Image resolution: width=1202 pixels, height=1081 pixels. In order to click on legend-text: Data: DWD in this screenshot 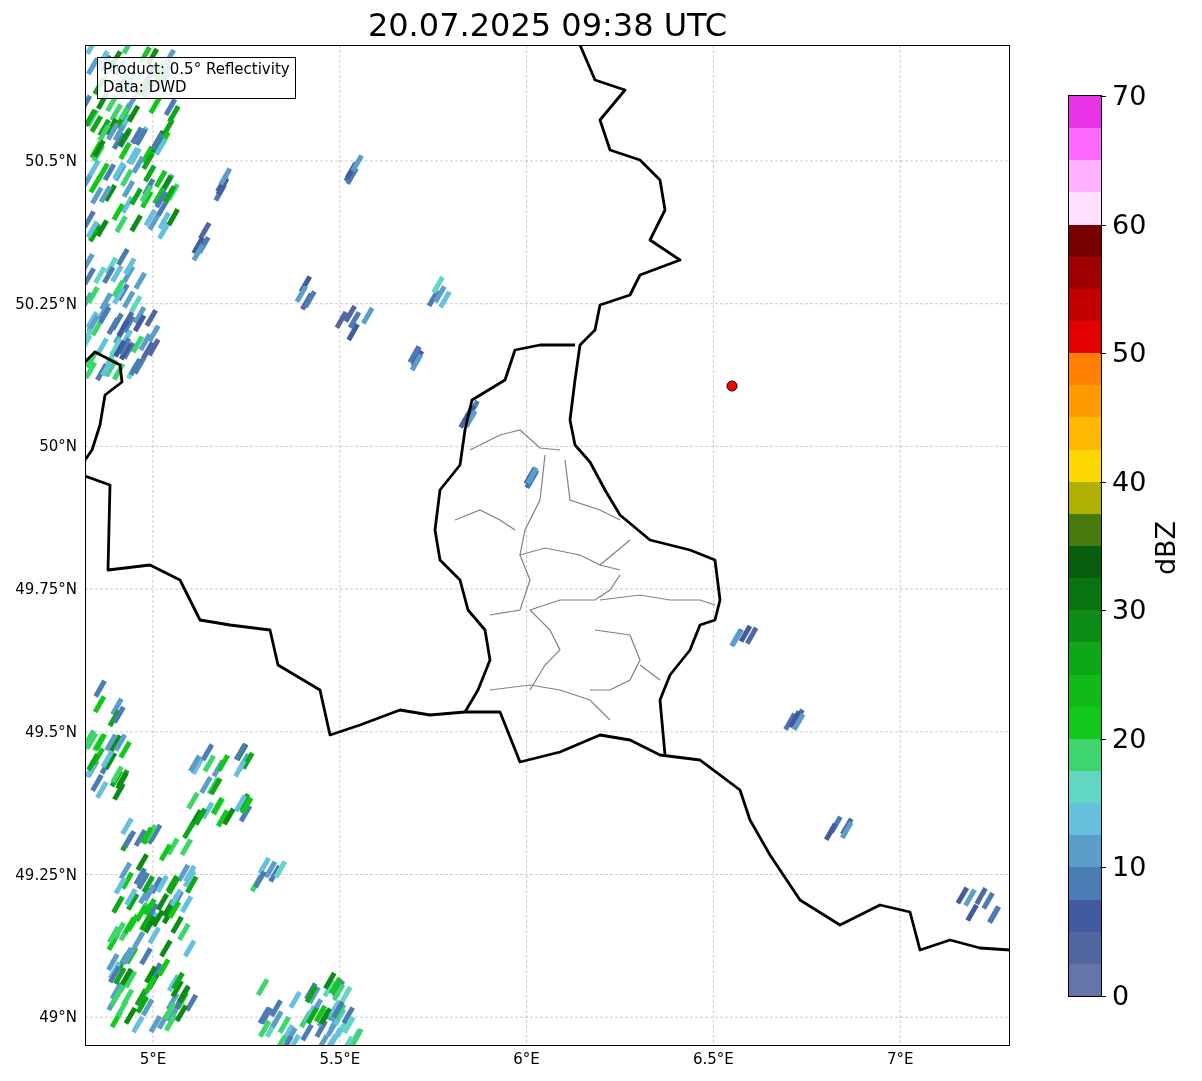, I will do `click(145, 87)`.